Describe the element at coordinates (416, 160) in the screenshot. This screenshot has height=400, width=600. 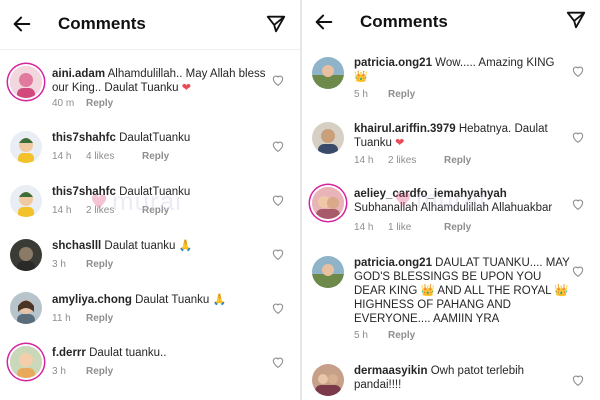
I see `like-count: 2 likes` at that location.